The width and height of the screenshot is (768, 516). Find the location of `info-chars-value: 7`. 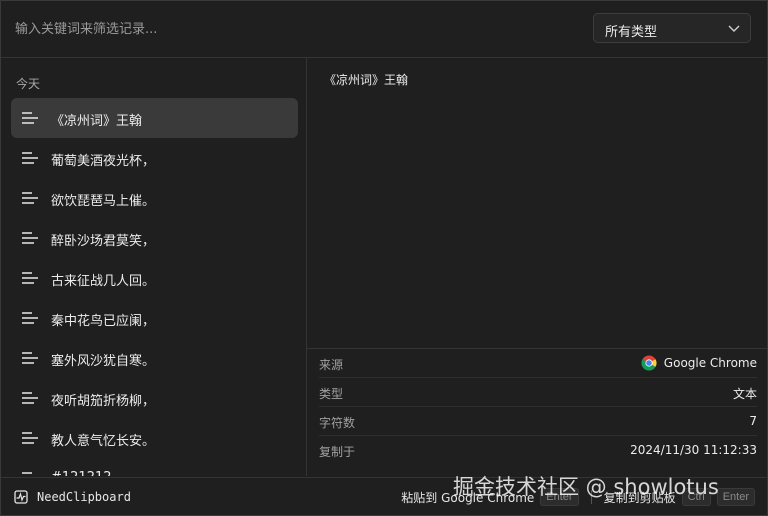

info-chars-value: 7 is located at coordinates (753, 421).